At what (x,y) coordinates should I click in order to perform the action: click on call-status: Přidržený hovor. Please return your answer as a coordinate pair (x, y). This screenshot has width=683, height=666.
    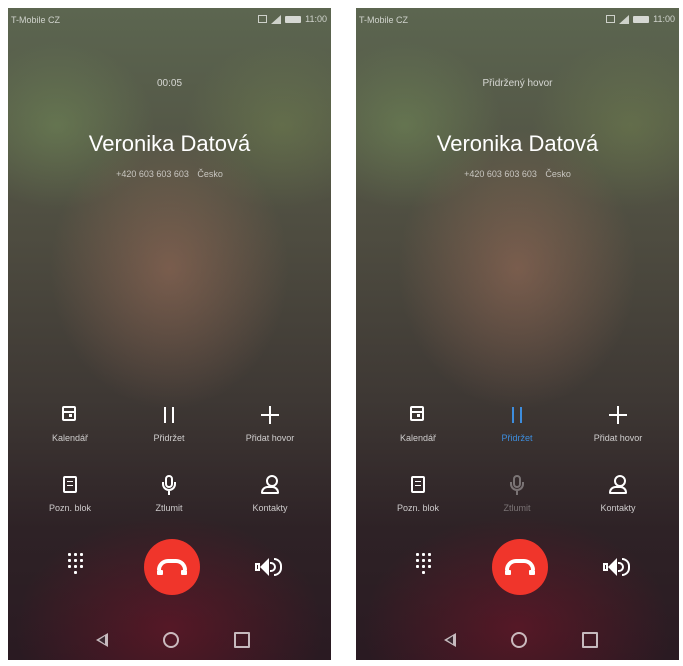
    Looking at the image, I should click on (517, 83).